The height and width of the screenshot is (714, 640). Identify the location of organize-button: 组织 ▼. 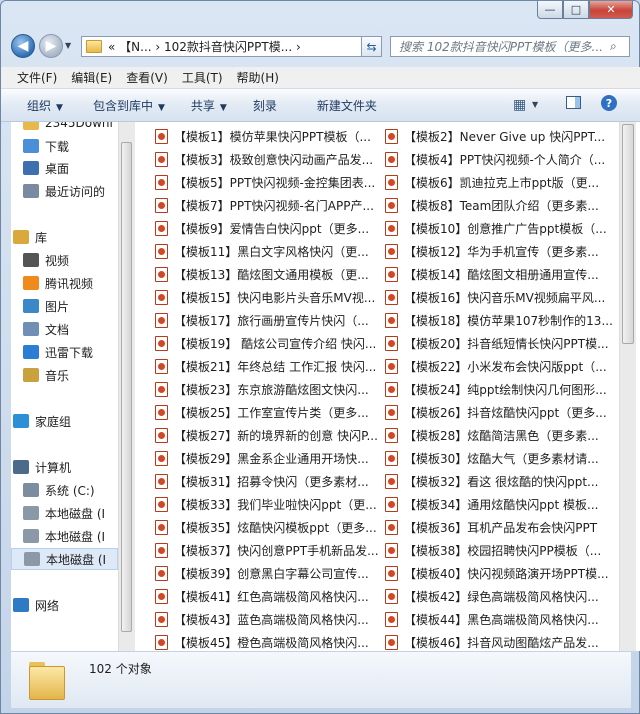
(45, 105).